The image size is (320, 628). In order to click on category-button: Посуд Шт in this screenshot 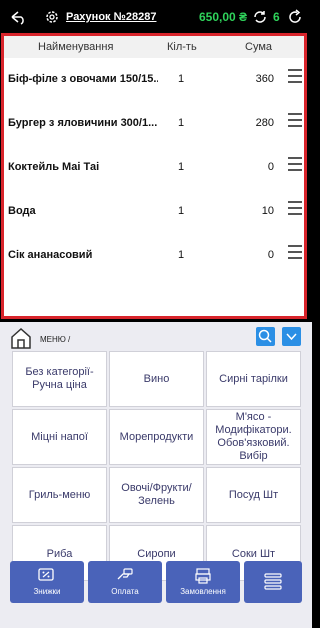, I will do `click(253, 495)`.